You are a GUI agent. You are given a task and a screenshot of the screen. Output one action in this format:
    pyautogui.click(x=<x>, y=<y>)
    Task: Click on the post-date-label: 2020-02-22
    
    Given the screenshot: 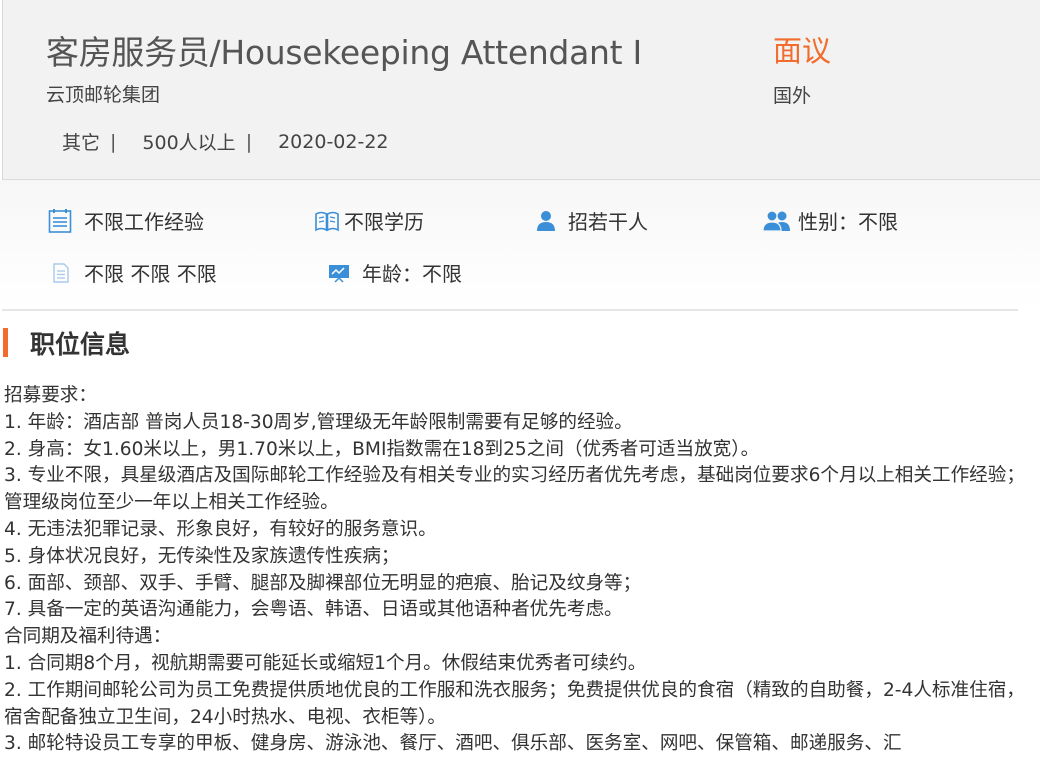 What is the action you would take?
    pyautogui.click(x=333, y=141)
    